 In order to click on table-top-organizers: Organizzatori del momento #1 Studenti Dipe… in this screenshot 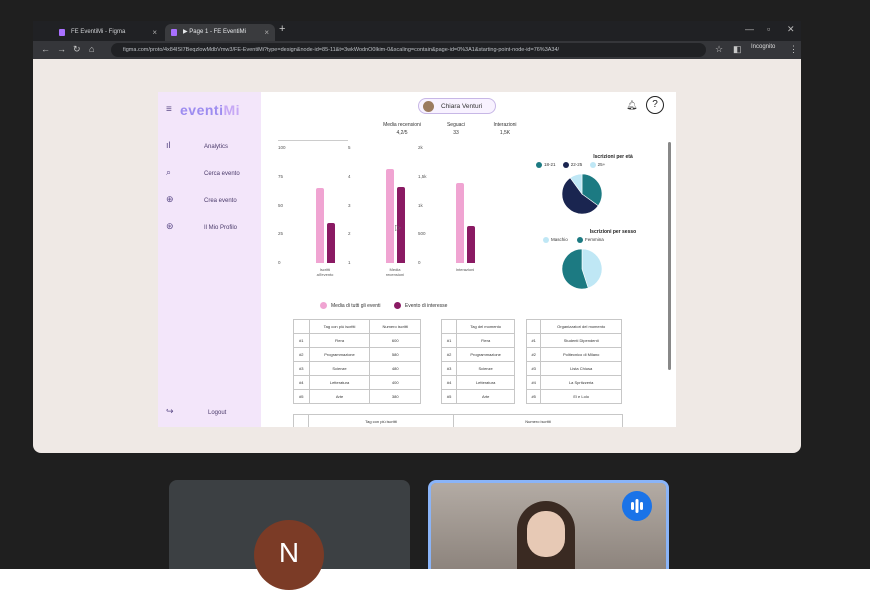, I will do `click(573, 361)`.